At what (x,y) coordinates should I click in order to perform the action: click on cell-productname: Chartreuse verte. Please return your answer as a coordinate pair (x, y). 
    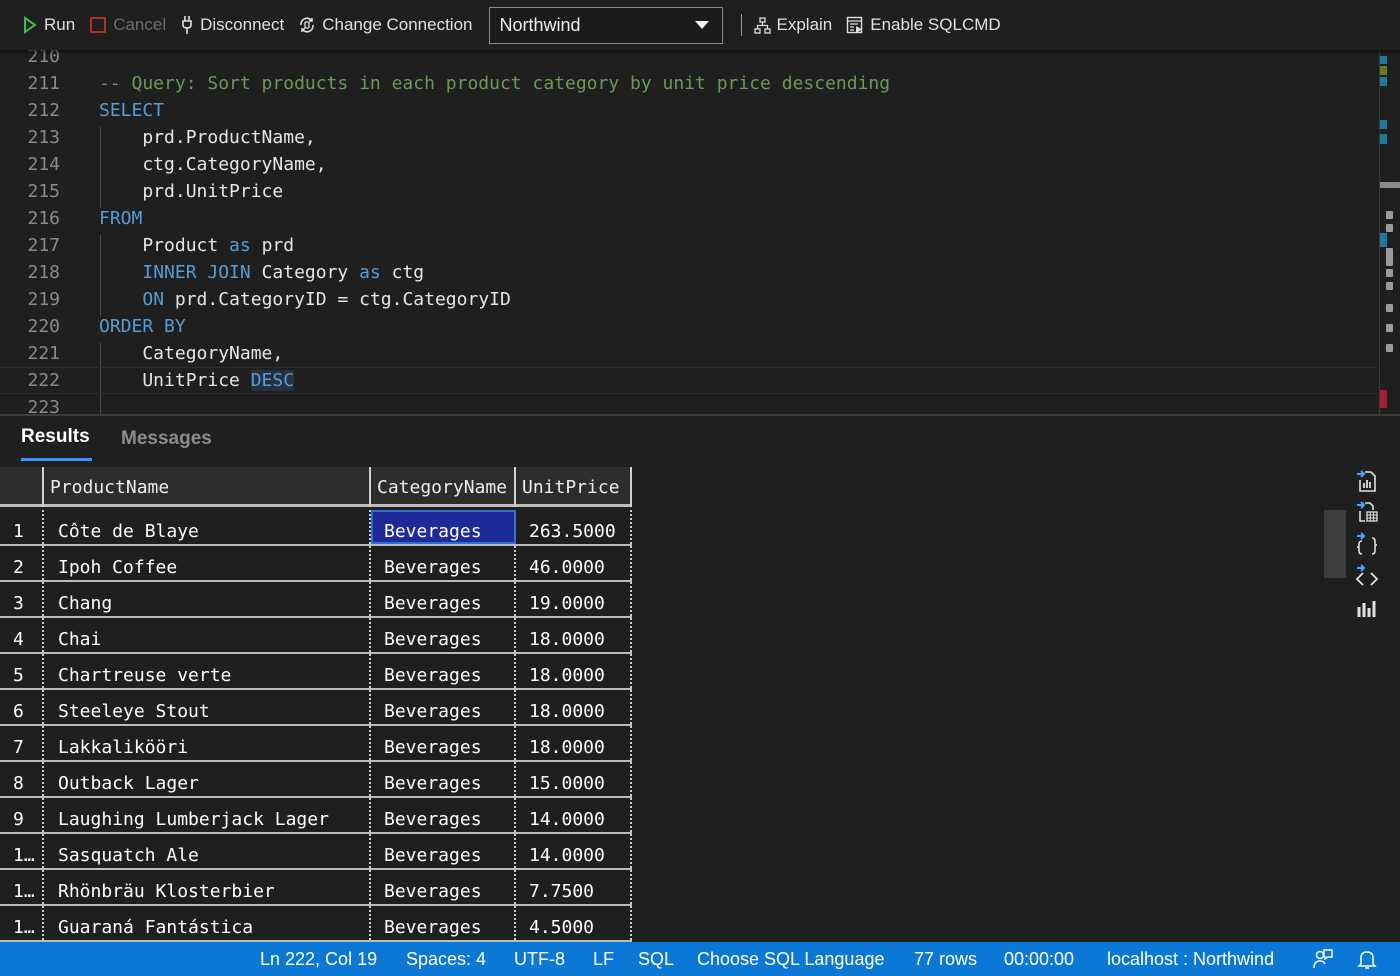
    Looking at the image, I should click on (207, 671).